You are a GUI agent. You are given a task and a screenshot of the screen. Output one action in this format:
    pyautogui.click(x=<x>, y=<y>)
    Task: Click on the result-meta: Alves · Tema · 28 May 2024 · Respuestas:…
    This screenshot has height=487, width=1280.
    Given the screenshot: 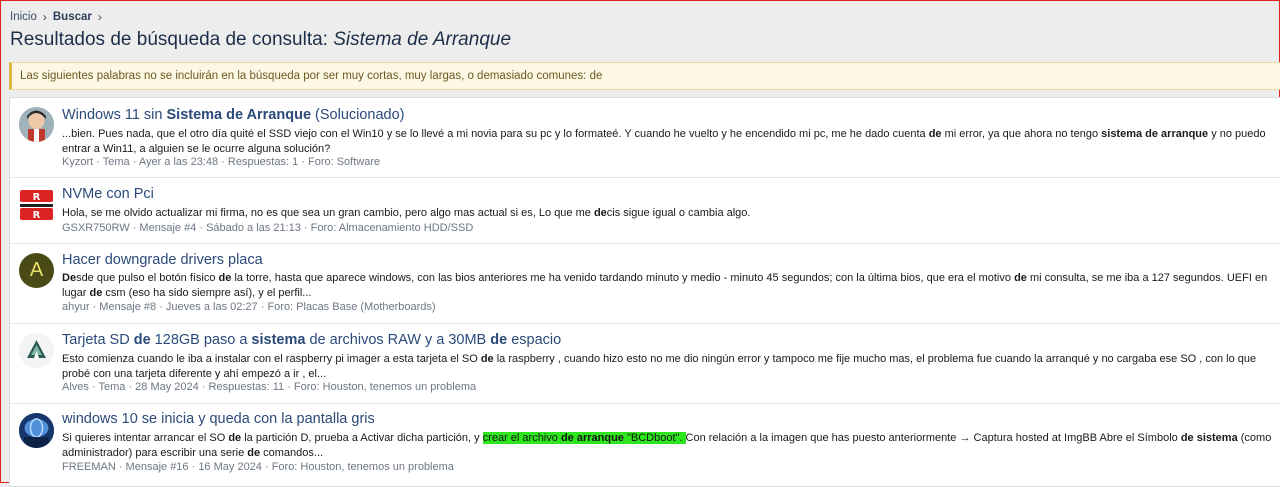 What is the action you would take?
    pyautogui.click(x=269, y=387)
    